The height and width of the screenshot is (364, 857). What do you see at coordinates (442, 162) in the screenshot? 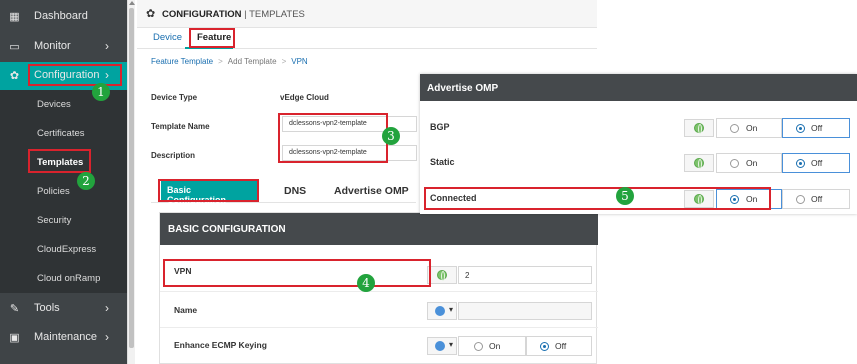
I see `omp-static-label: Static` at bounding box center [442, 162].